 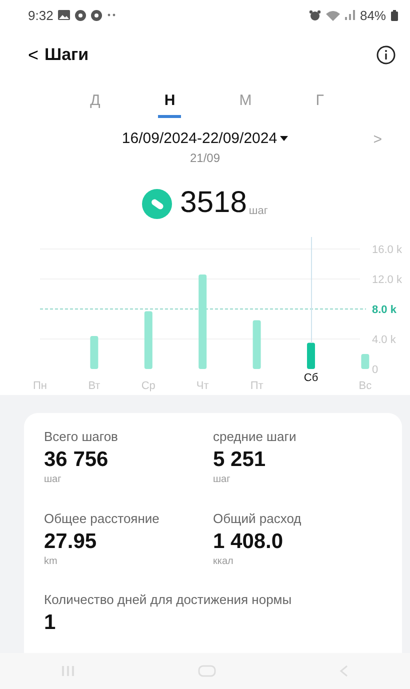 I want to click on stat-value: 36 756, so click(x=76, y=460).